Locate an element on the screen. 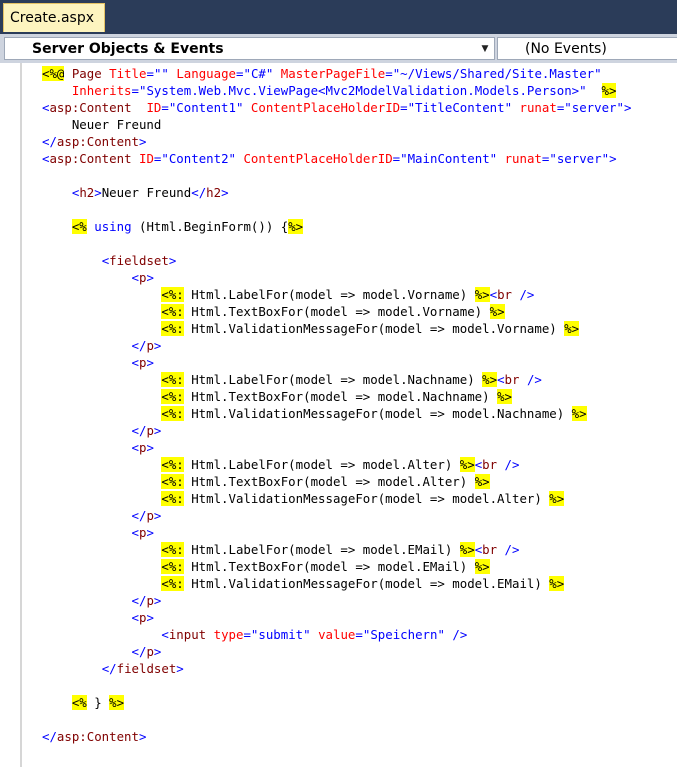 Image resolution: width=677 pixels, height=767 pixels. events-dropdown: (No Events) is located at coordinates (587, 48).